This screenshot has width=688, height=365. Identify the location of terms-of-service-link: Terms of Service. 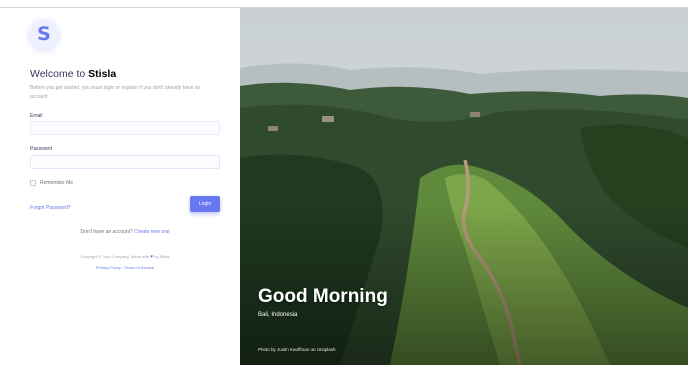
(139, 267).